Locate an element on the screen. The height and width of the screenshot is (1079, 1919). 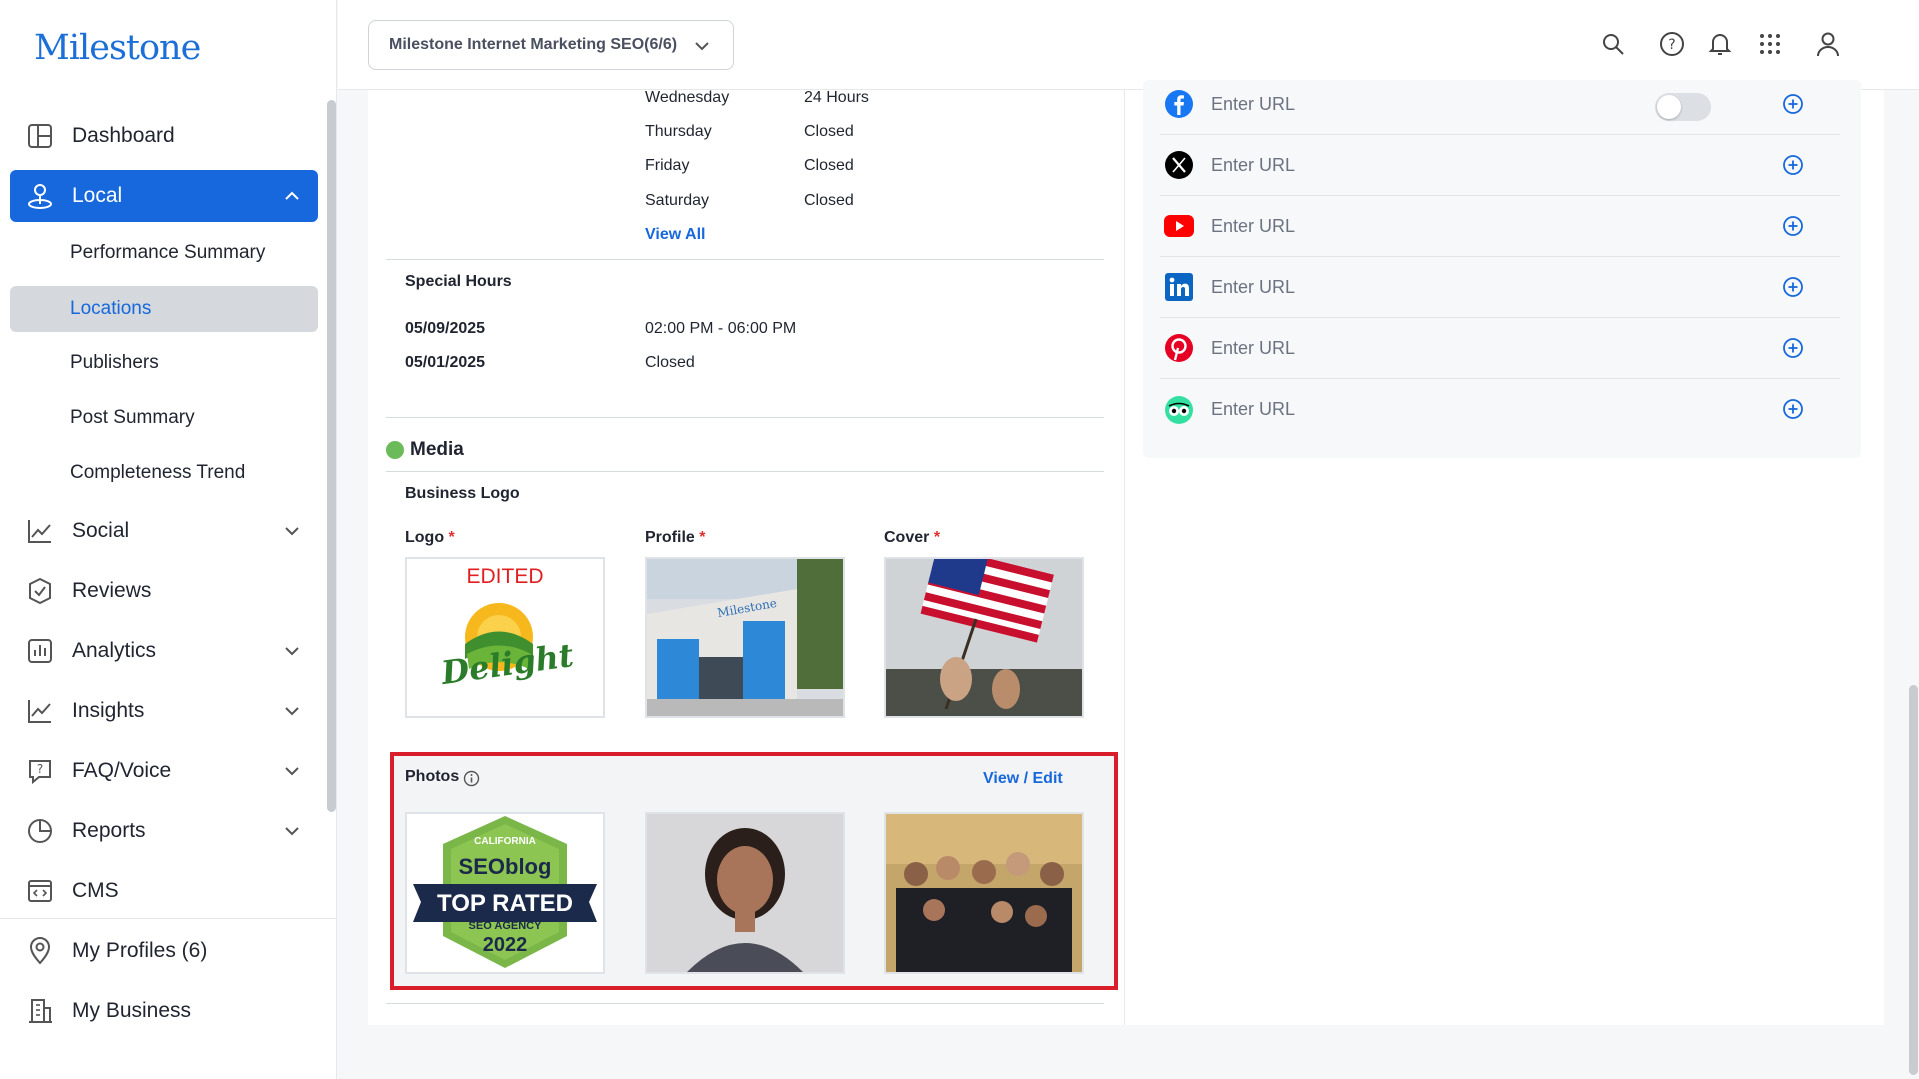
linkedin-url-input: Enter URL is located at coordinates (1253, 287).